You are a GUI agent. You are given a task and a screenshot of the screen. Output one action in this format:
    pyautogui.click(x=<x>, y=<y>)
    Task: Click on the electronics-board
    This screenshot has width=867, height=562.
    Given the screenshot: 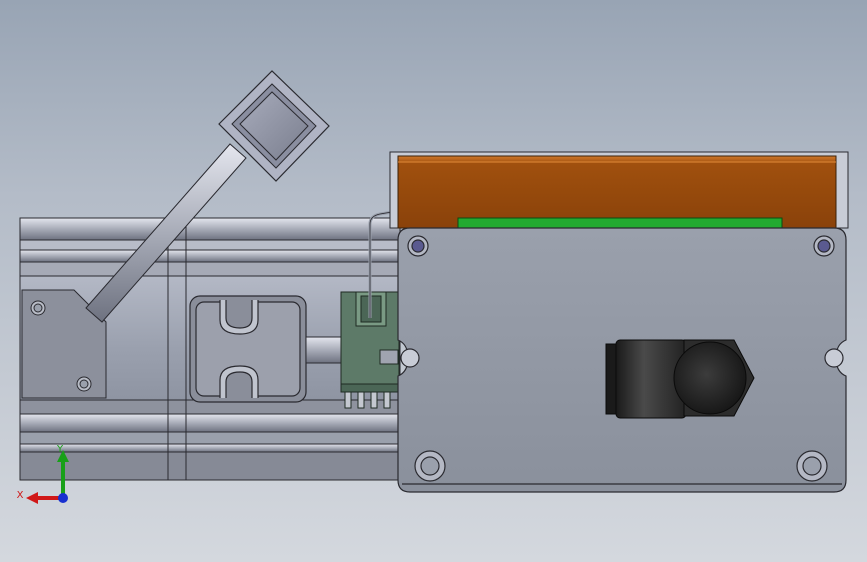 What is the action you would take?
    pyautogui.click(x=619, y=191)
    